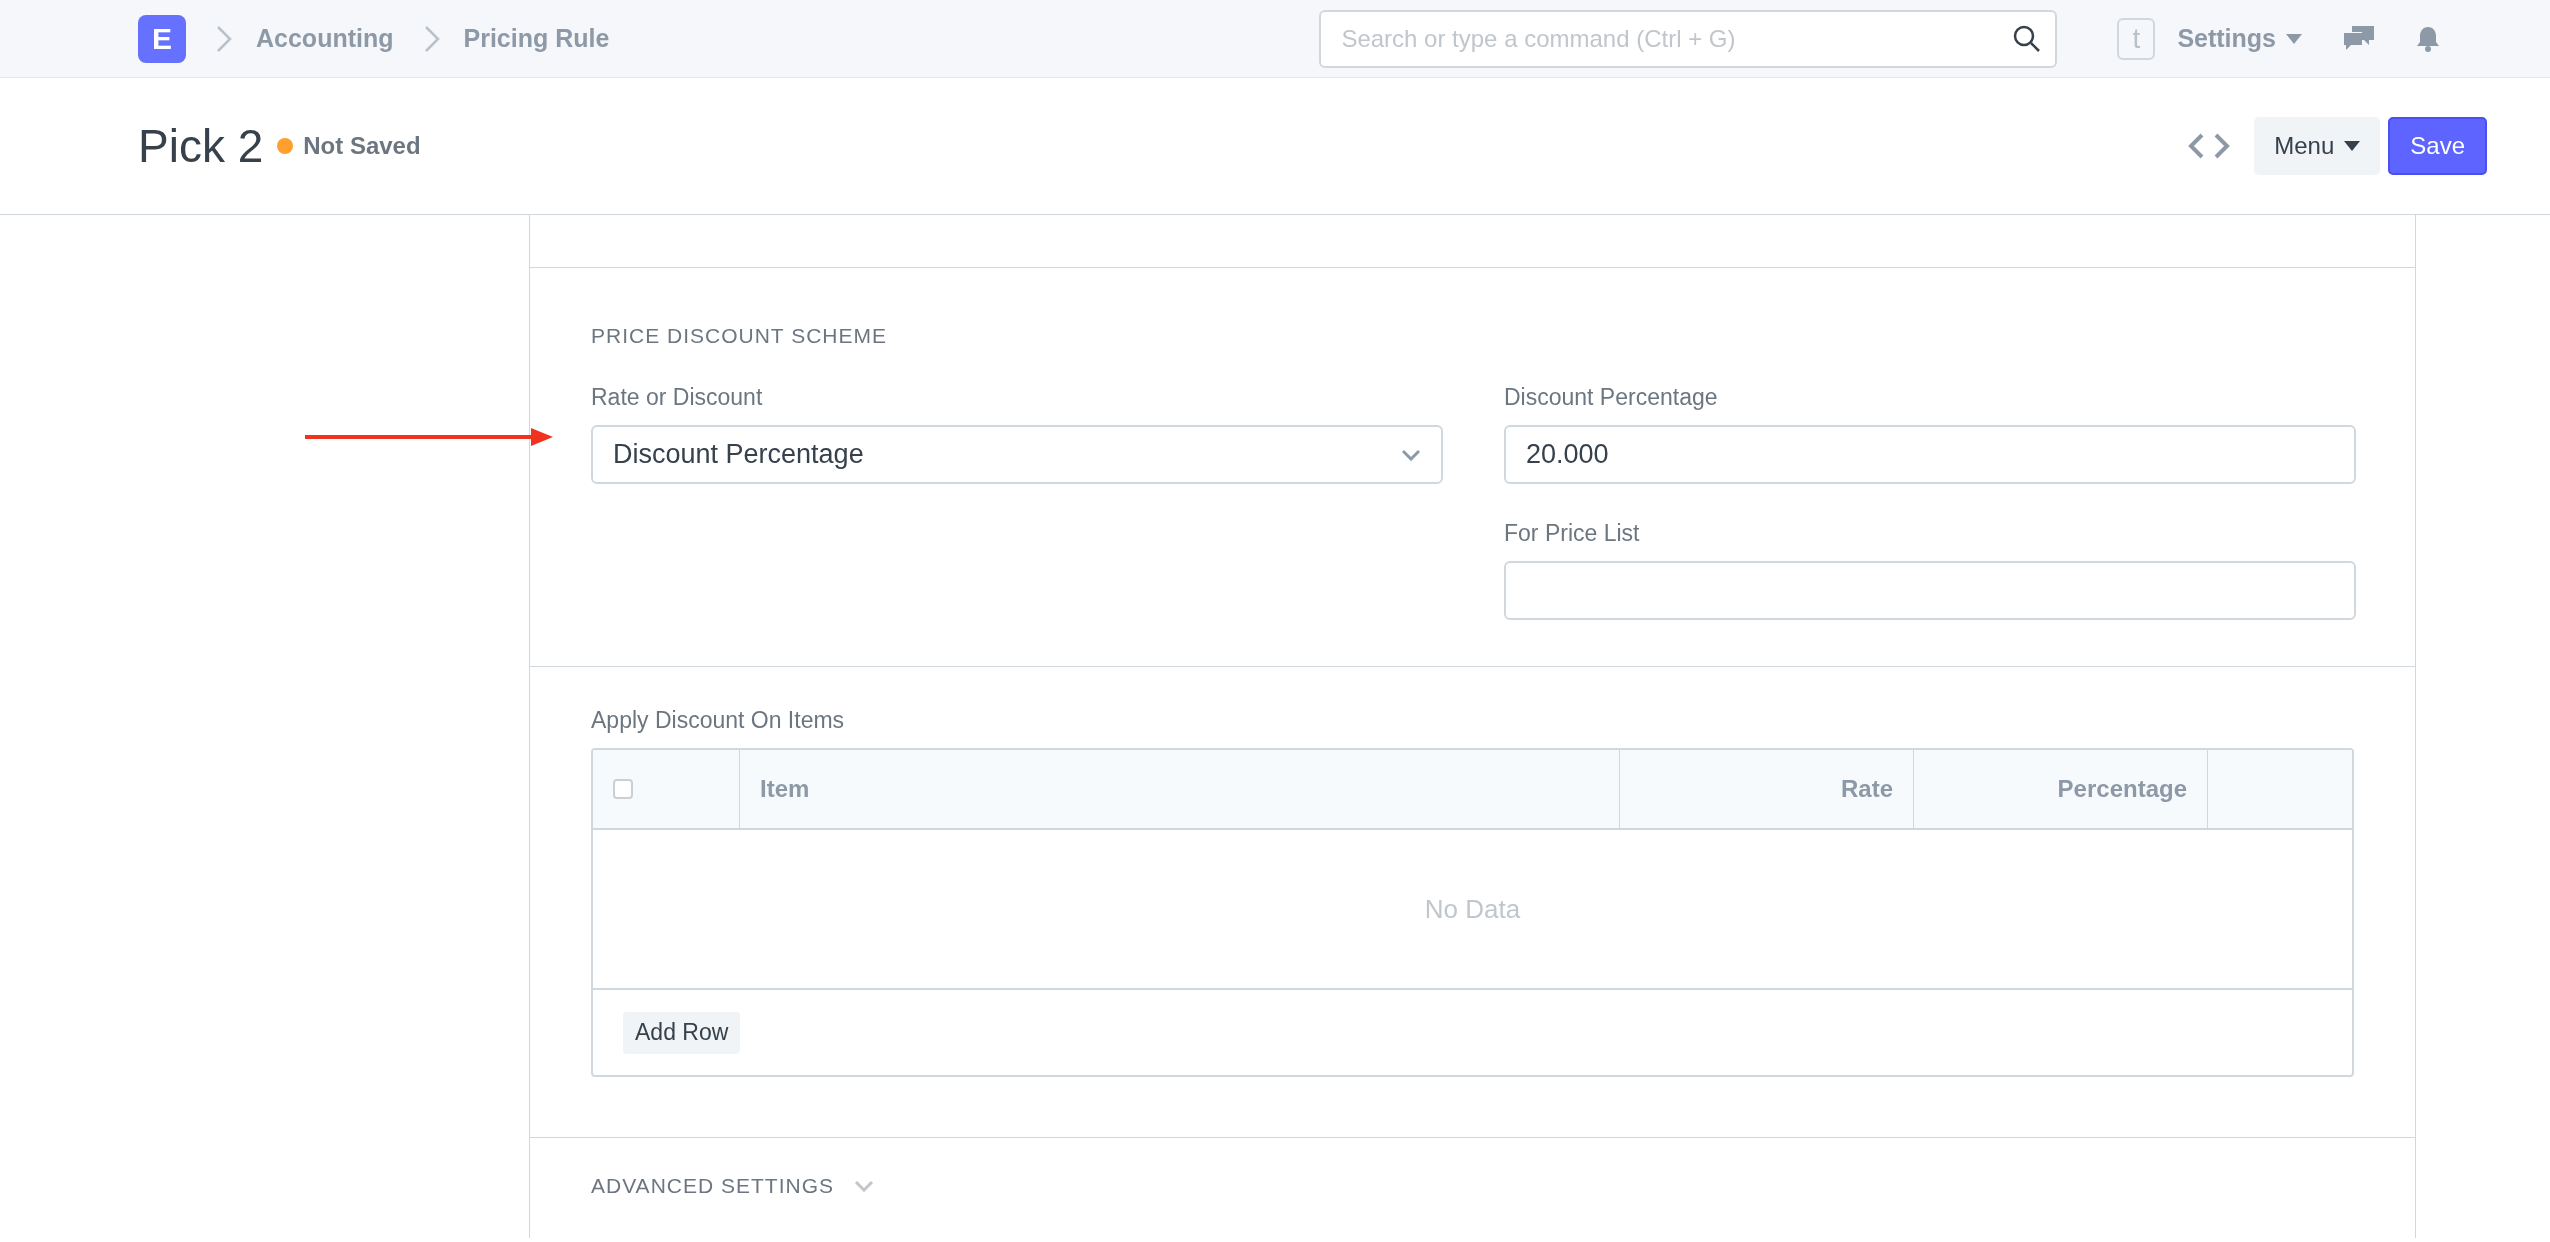 The image size is (2550, 1242). Describe the element at coordinates (201, 146) in the screenshot. I see `page-title: Pick 2` at that location.